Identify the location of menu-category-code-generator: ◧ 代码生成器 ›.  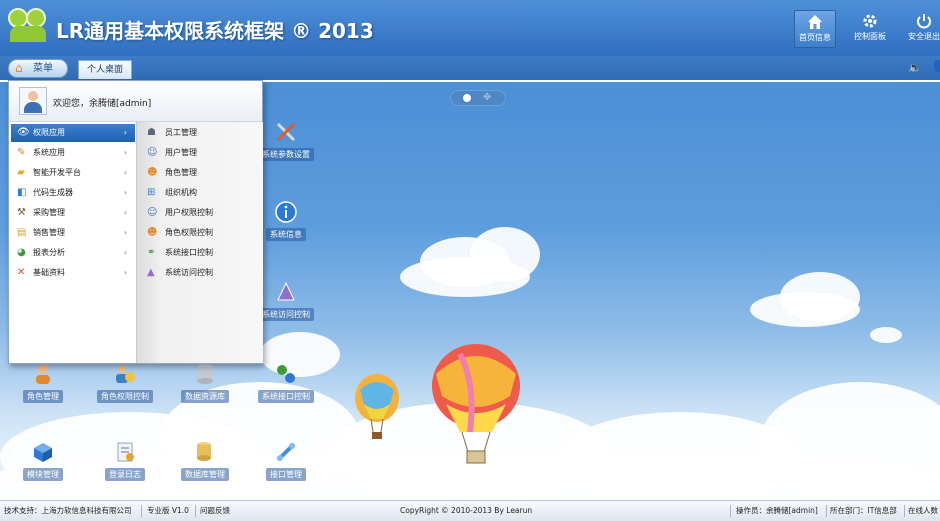
(73, 193).